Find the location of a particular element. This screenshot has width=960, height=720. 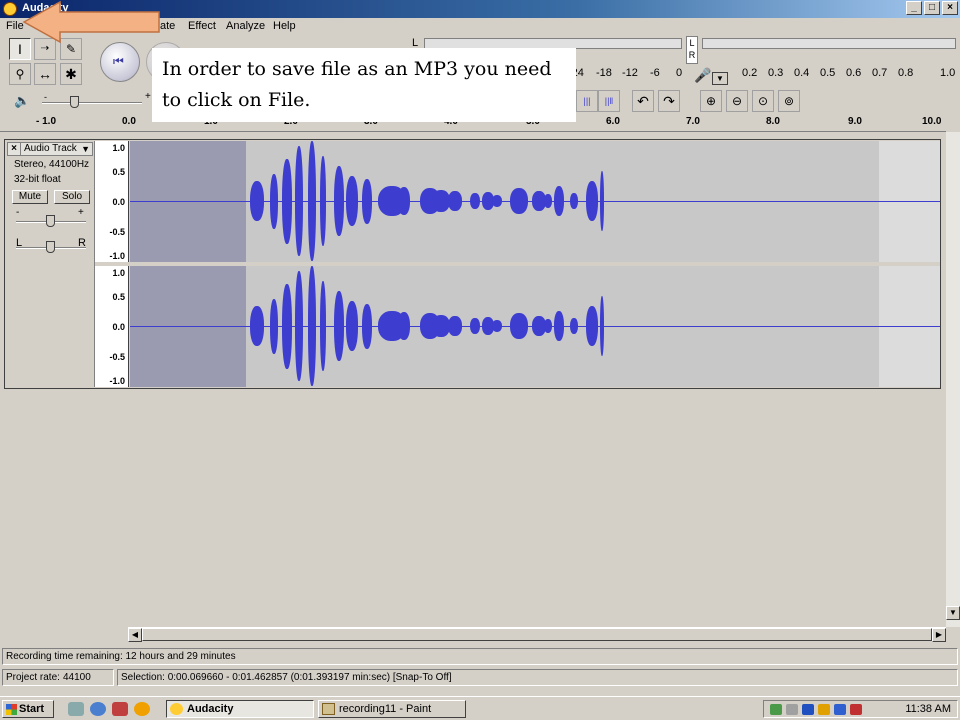

menu-generate: ate is located at coordinates (167, 26).